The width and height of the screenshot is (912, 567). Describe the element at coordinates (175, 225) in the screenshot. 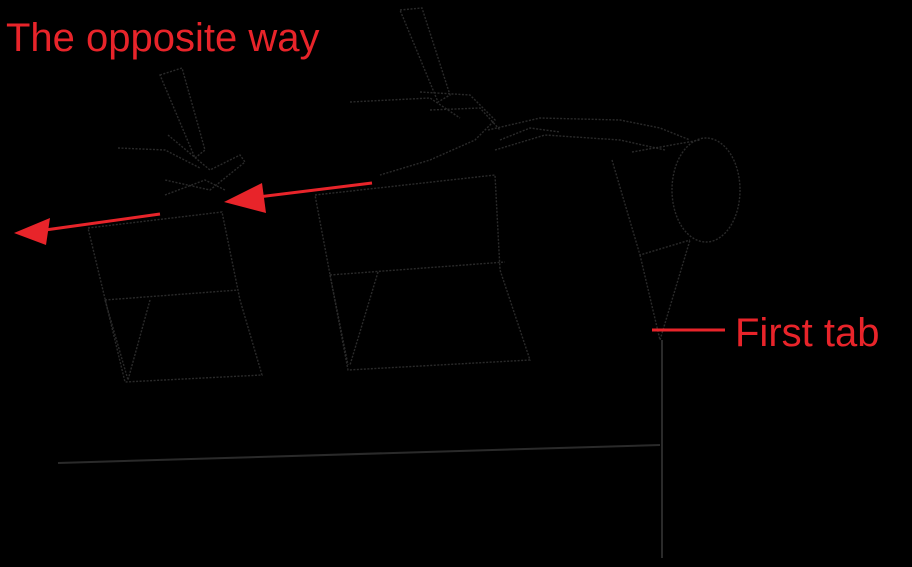

I see `left-tab-sketch` at that location.